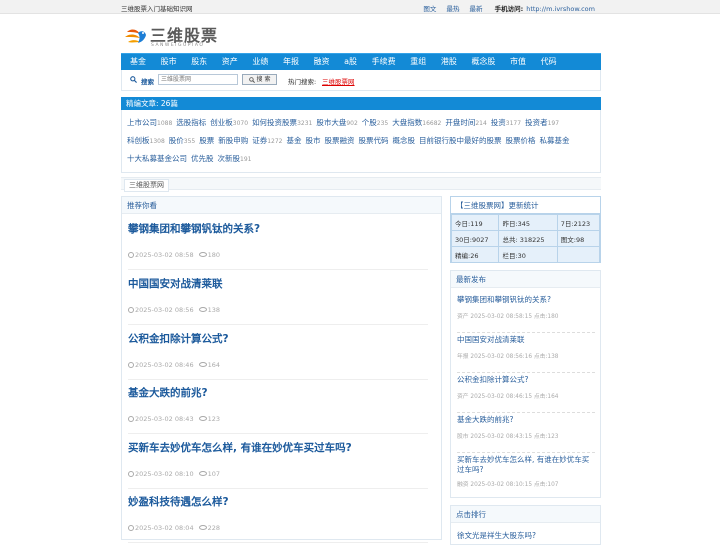  Describe the element at coordinates (168, 392) in the screenshot. I see `article-title: 基金大跌的前兆?` at that location.